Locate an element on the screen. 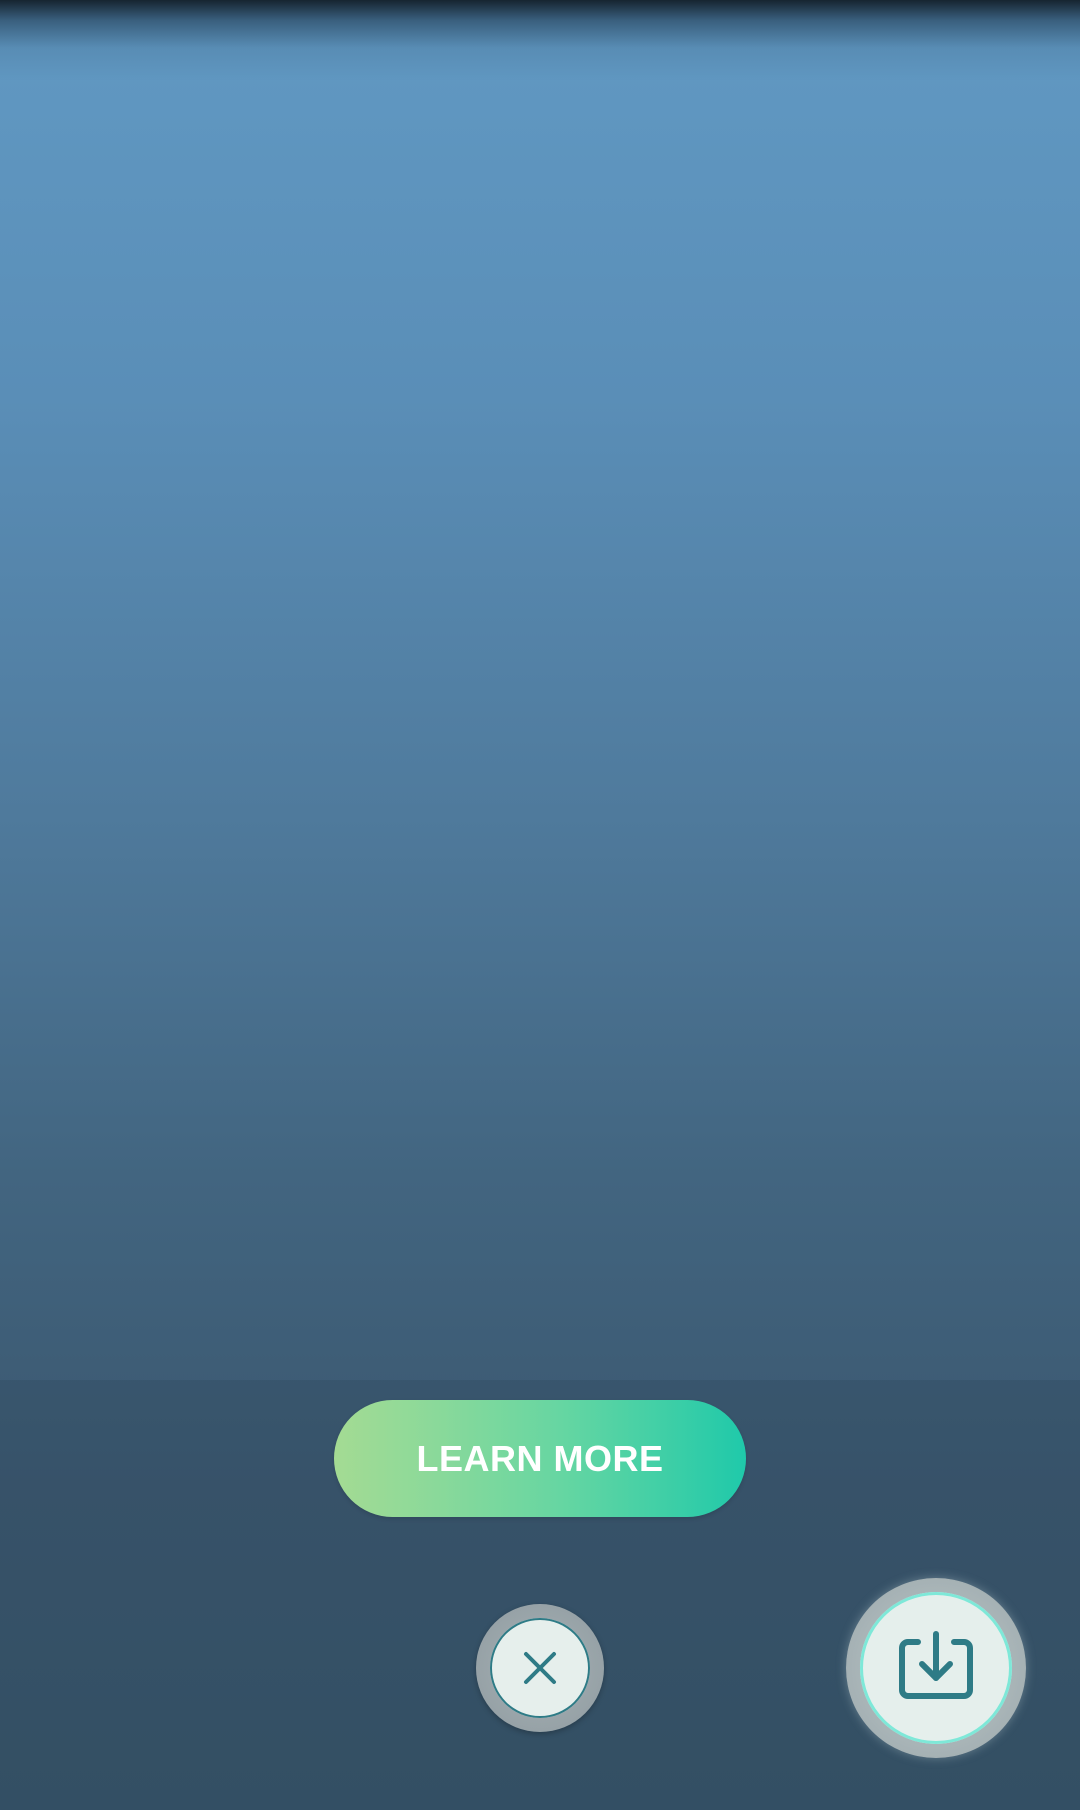 The height and width of the screenshot is (1810, 1080). save-button is located at coordinates (936, 1668).